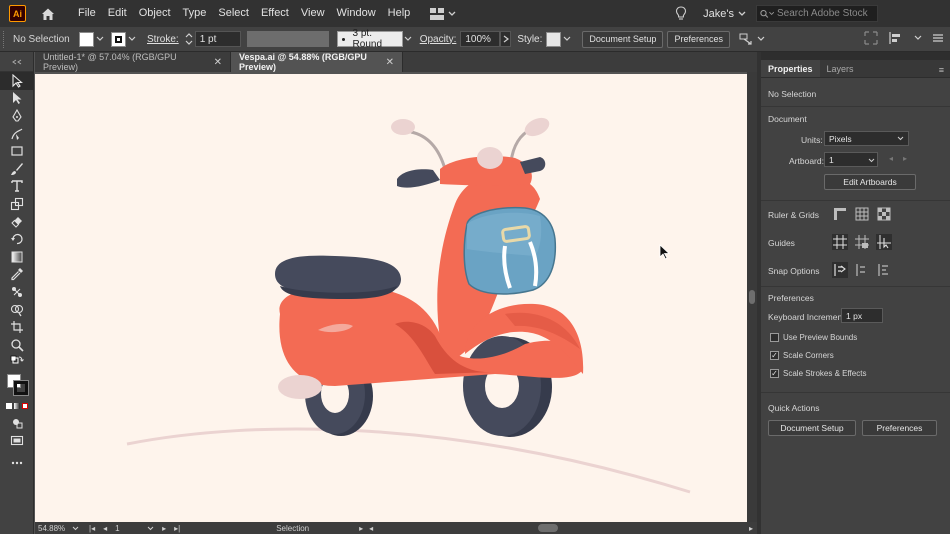 Image resolution: width=950 pixels, height=534 pixels. Describe the element at coordinates (790, 68) in the screenshot. I see `tab-properties: Properties` at that location.